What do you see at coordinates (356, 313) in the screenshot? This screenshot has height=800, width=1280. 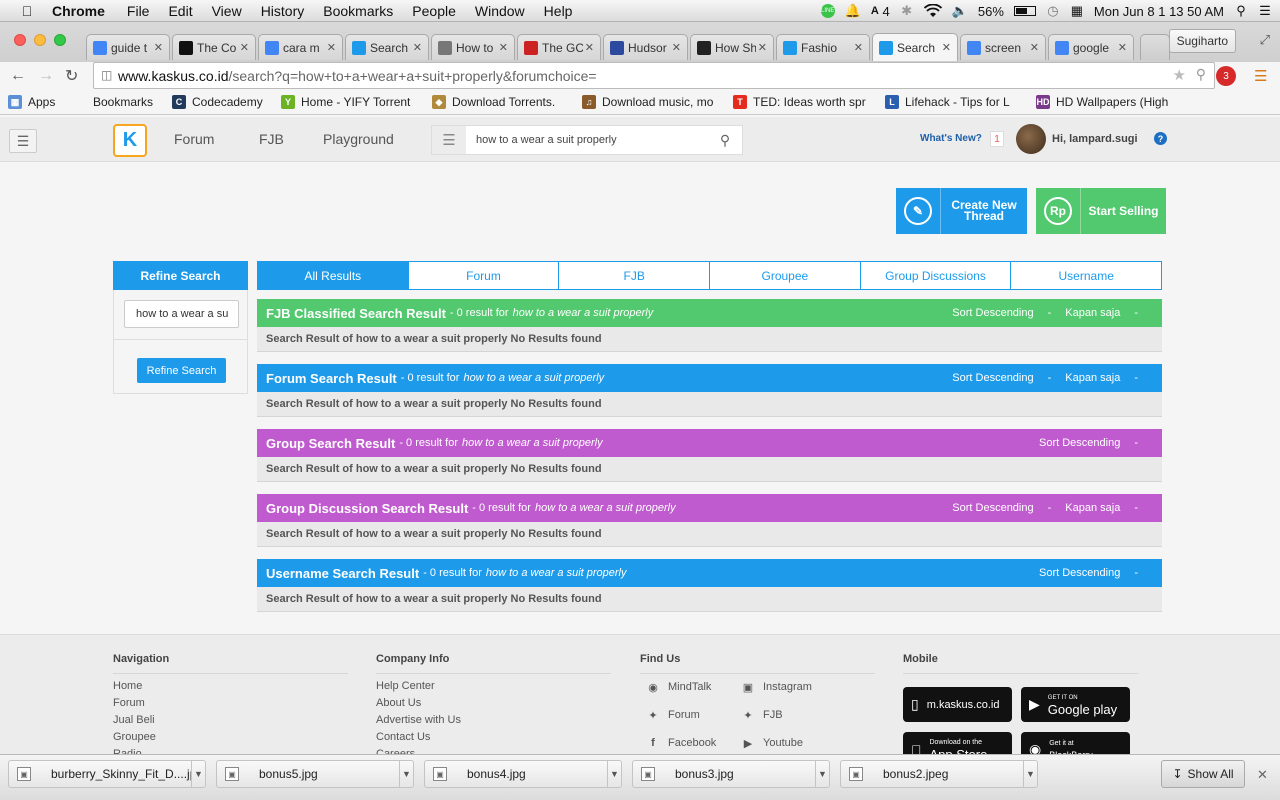 I see `section-title: FJB Classified Search Result` at bounding box center [356, 313].